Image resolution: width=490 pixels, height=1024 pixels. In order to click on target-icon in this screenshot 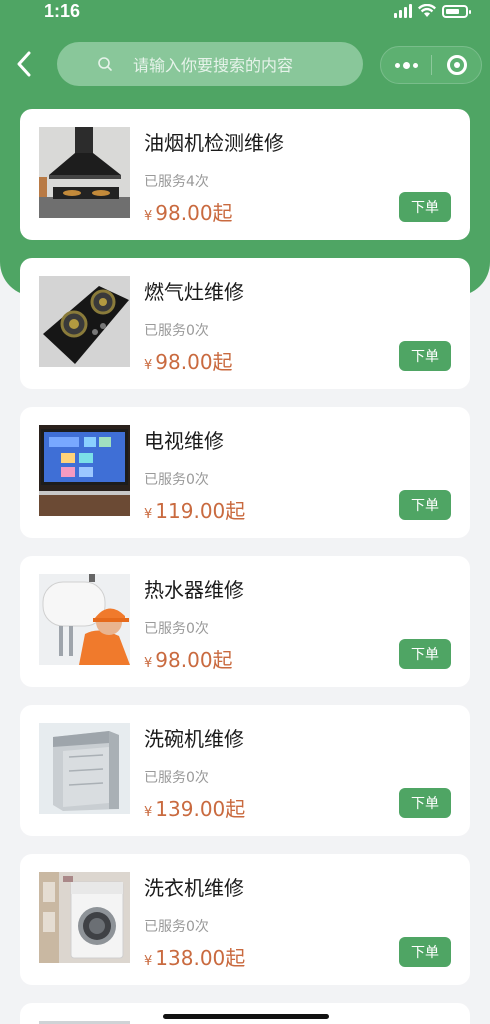, I will do `click(456, 65)`.